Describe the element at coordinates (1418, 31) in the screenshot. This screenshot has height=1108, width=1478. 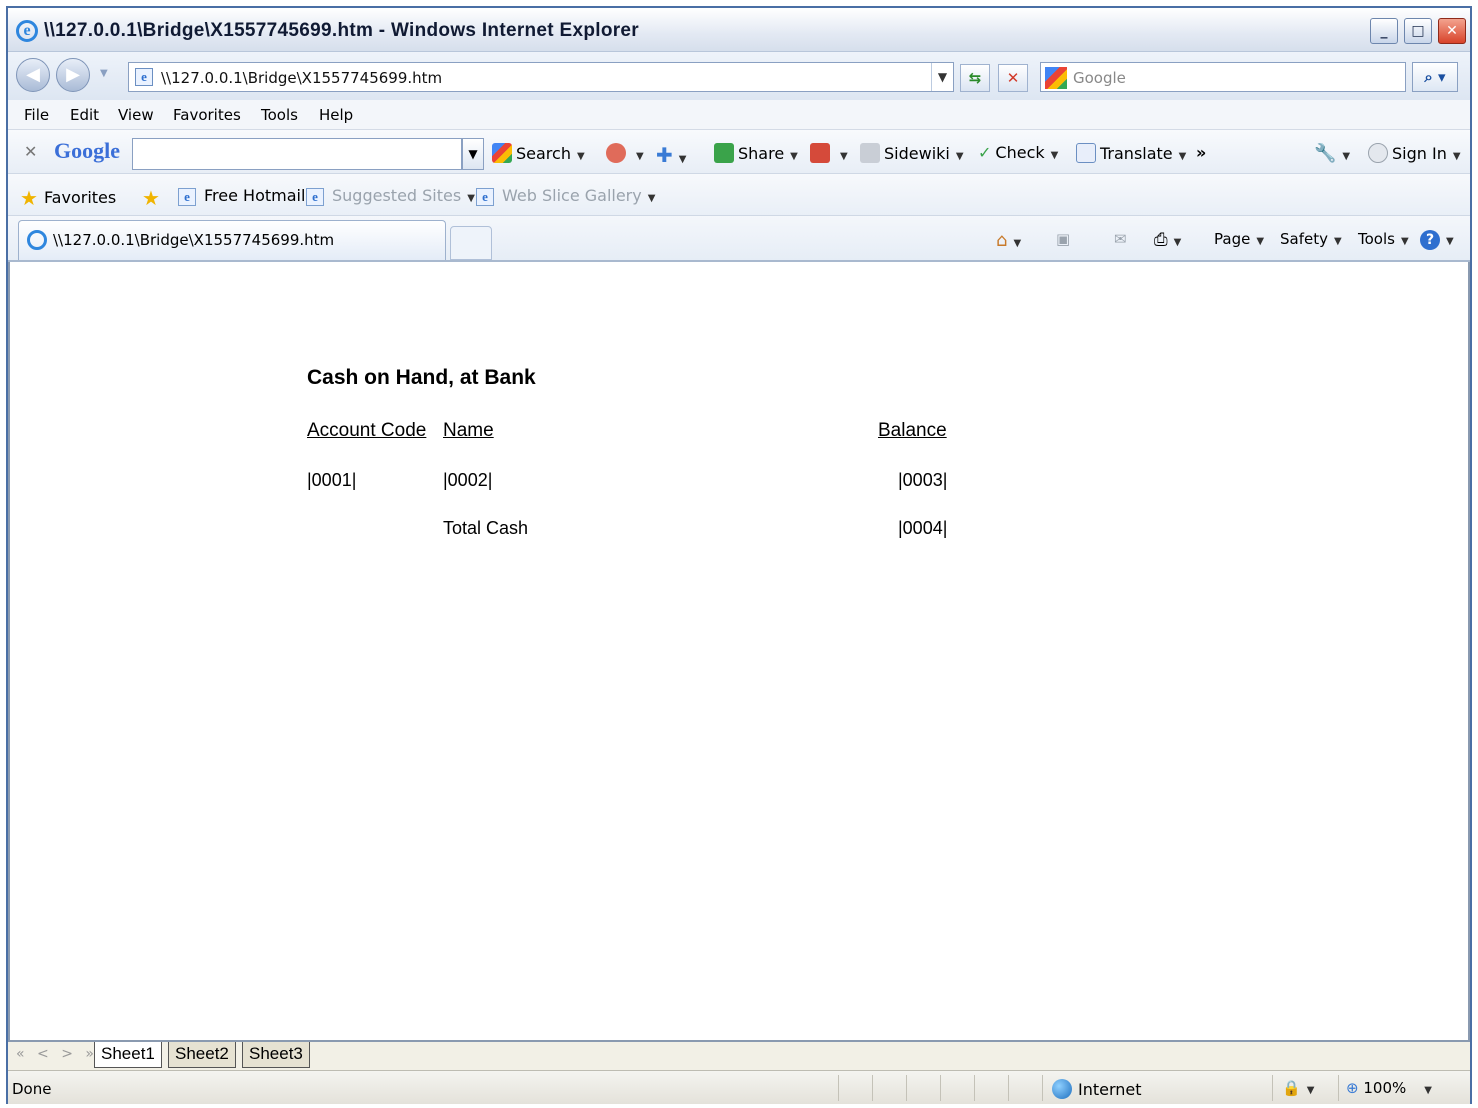
I see `maximize-button: □` at that location.